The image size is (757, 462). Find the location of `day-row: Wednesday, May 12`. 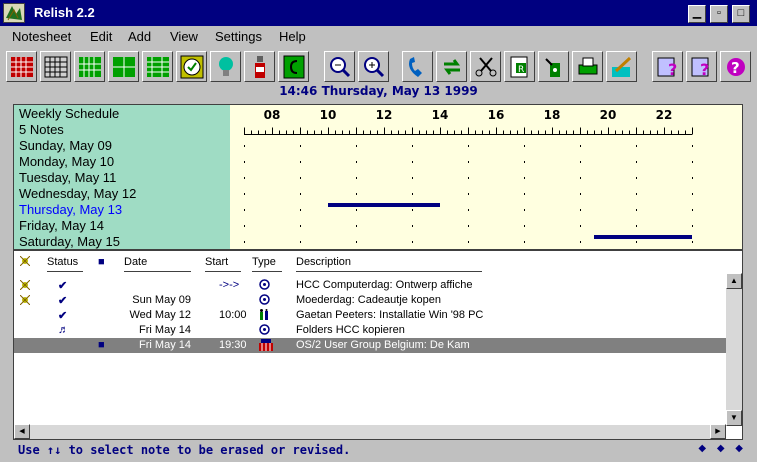

day-row: Wednesday, May 12 is located at coordinates (77, 193).